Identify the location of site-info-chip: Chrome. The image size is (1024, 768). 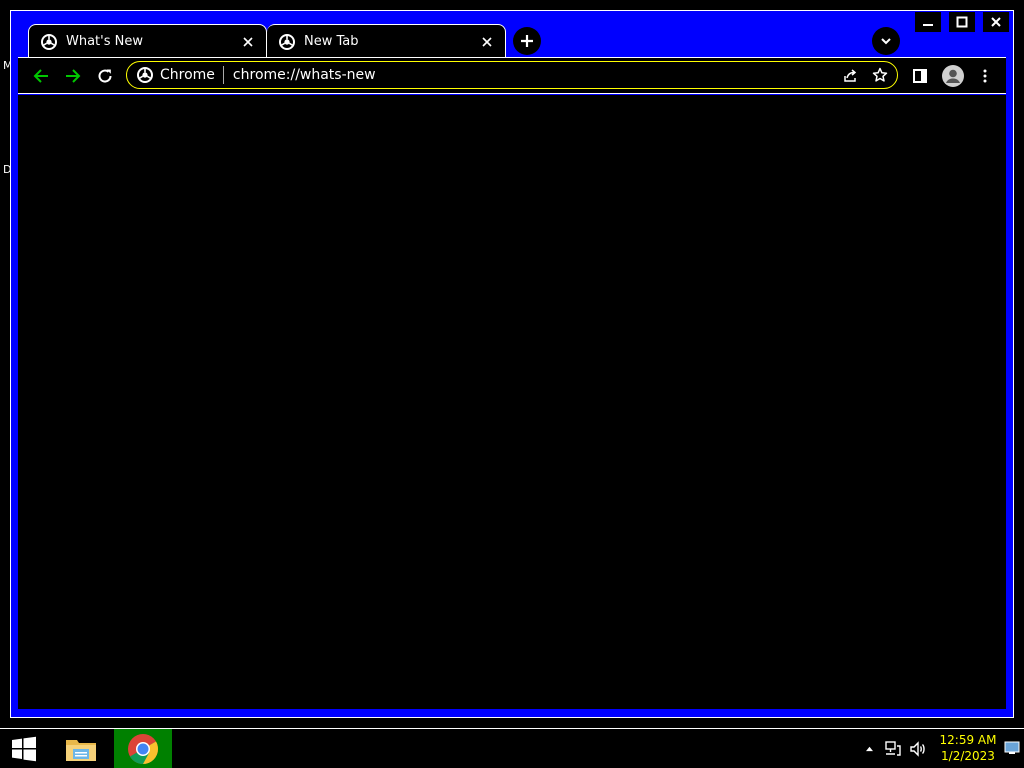
(175, 75).